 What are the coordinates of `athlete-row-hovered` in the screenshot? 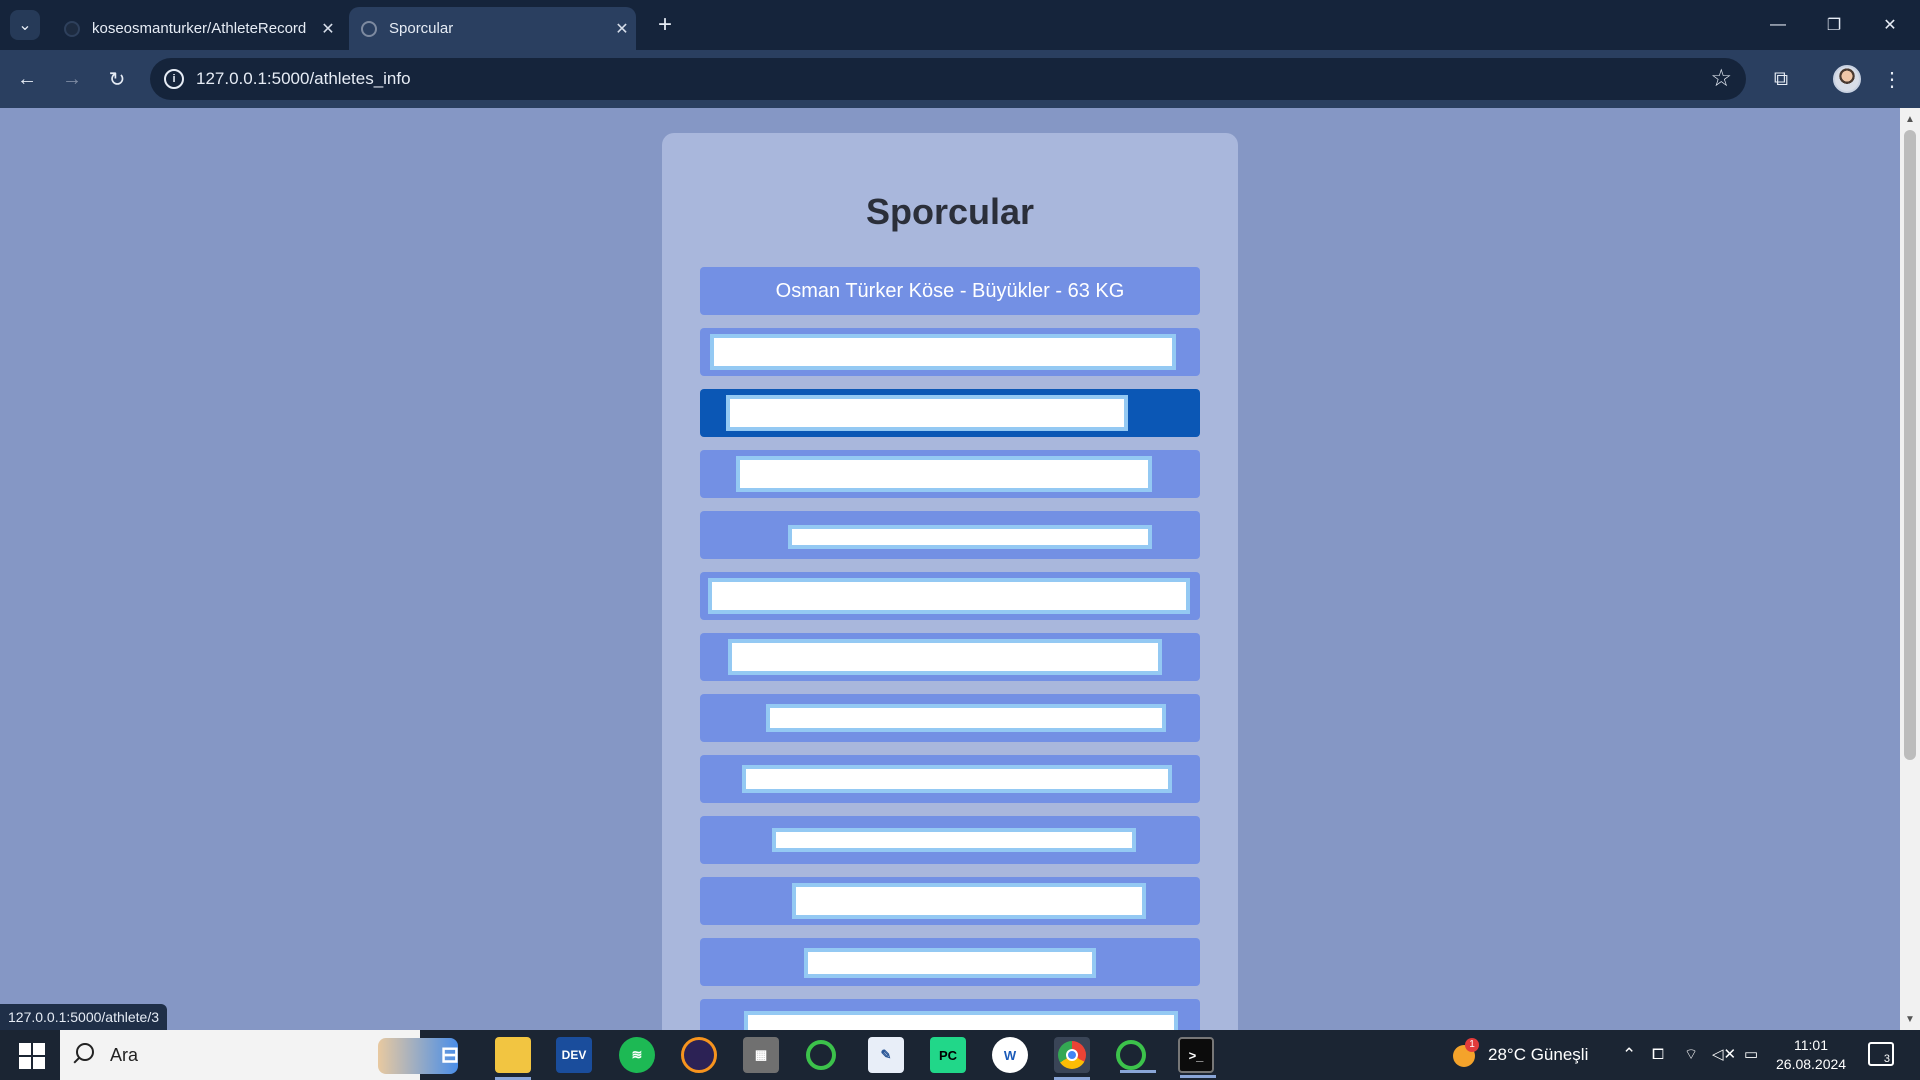 It's located at (950, 413).